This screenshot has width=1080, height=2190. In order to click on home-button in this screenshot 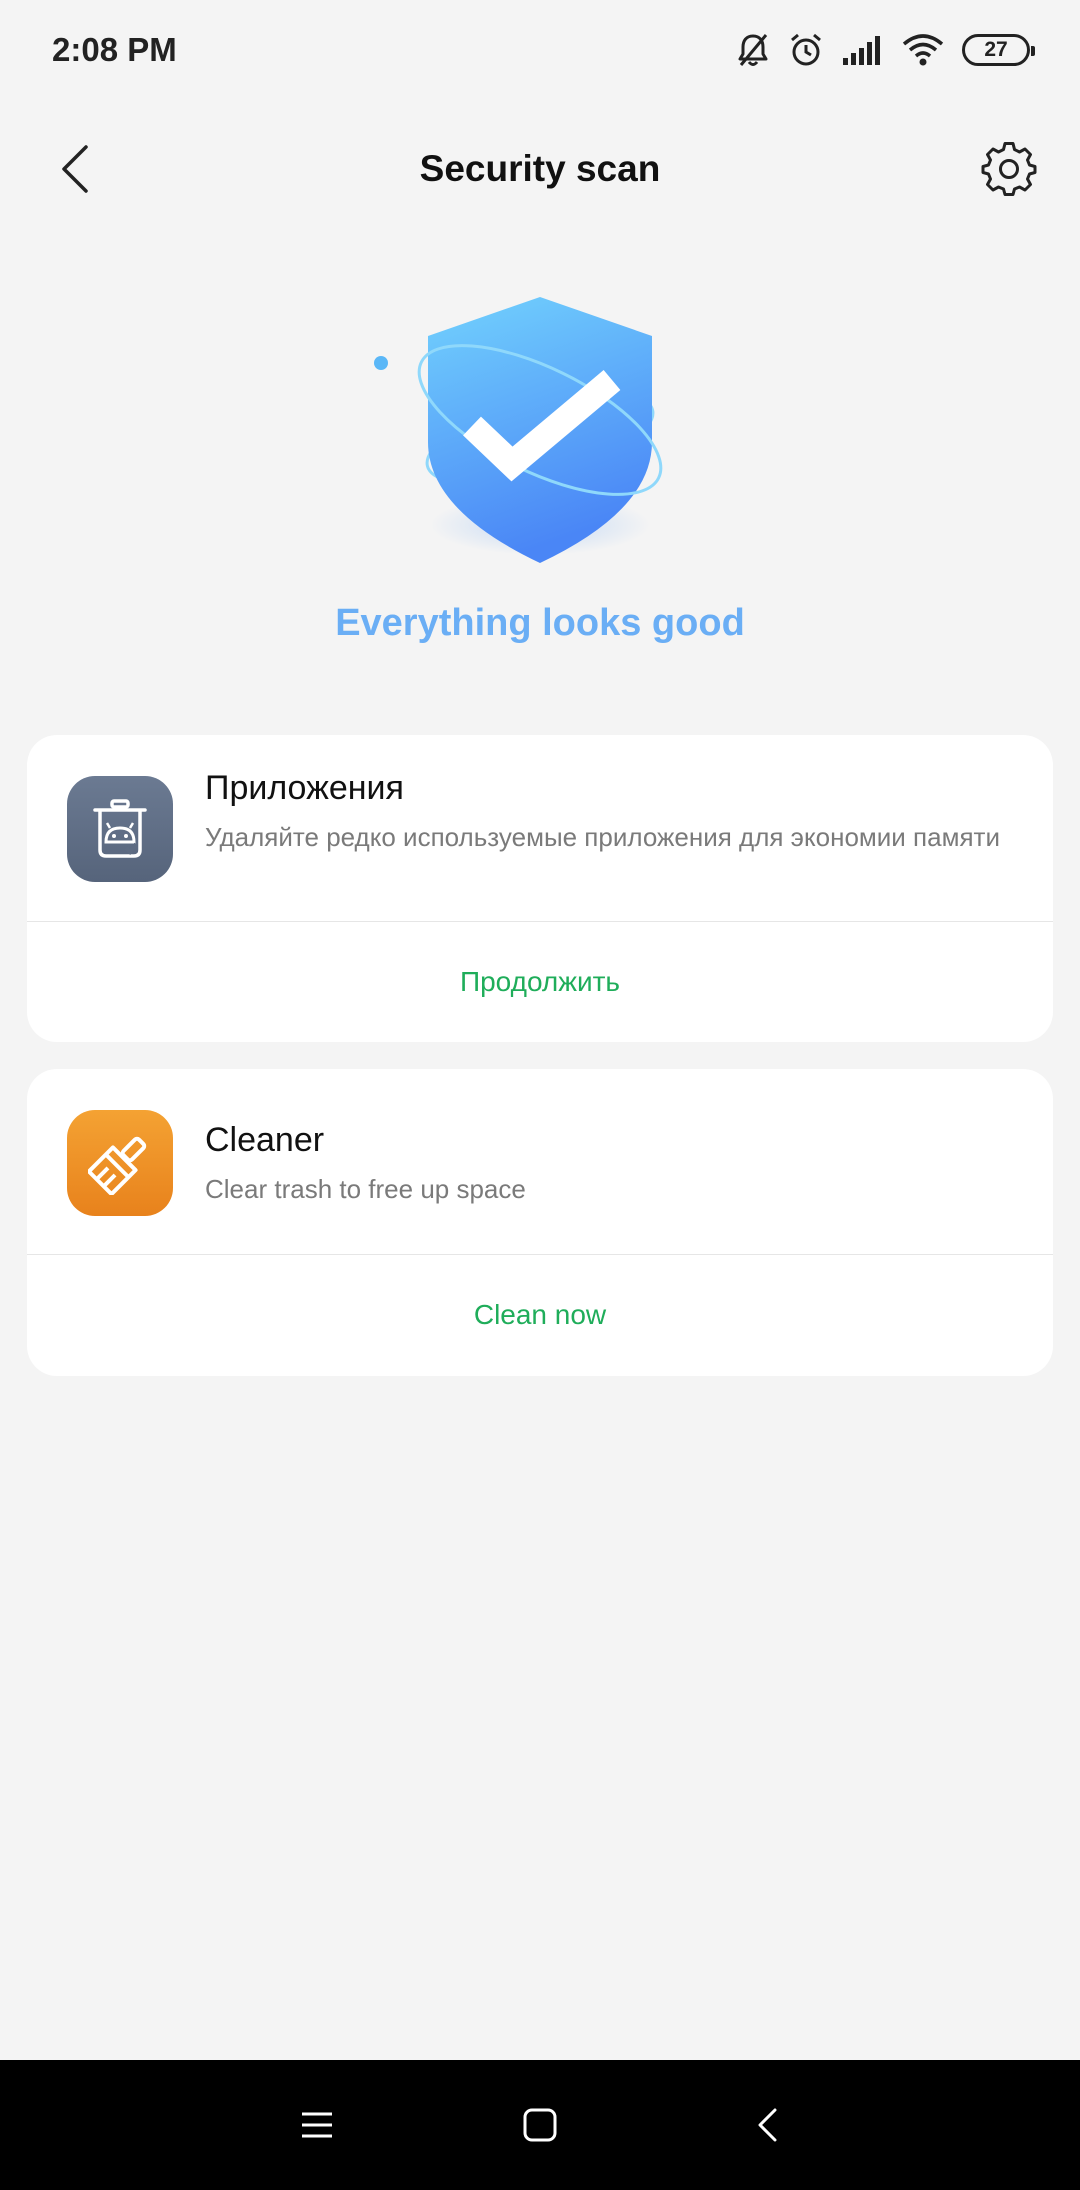, I will do `click(540, 2125)`.